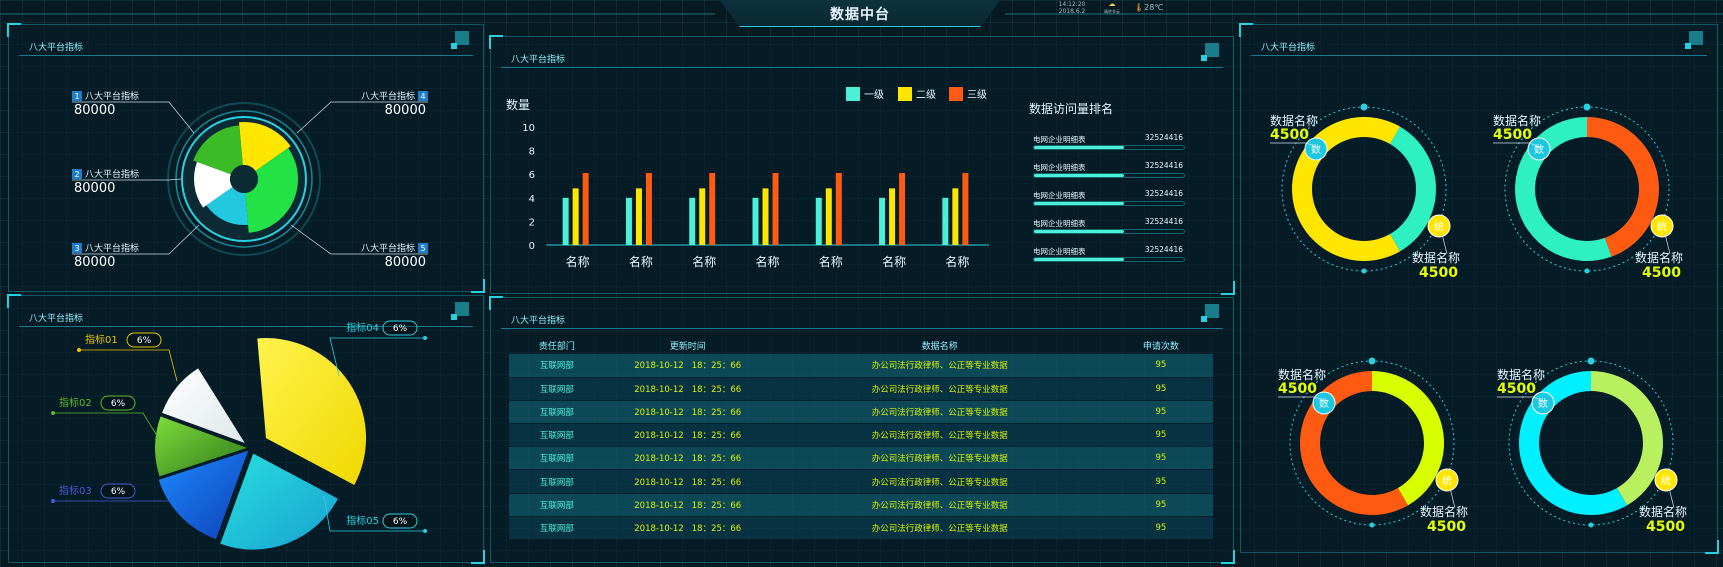  Describe the element at coordinates (127, 182) in the screenshot. I see `indicator-label: 2 八大平台指标80000` at that location.